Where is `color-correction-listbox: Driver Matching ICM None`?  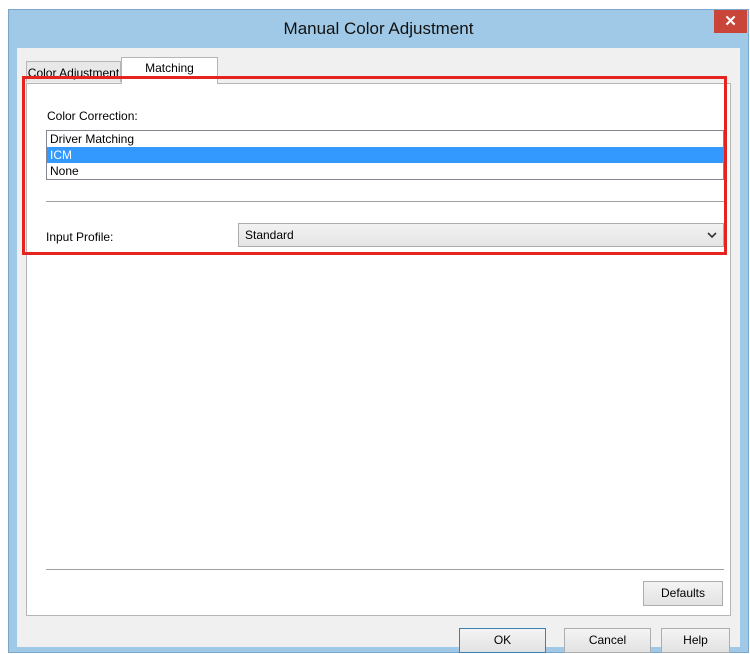 color-correction-listbox: Driver Matching ICM None is located at coordinates (385, 155).